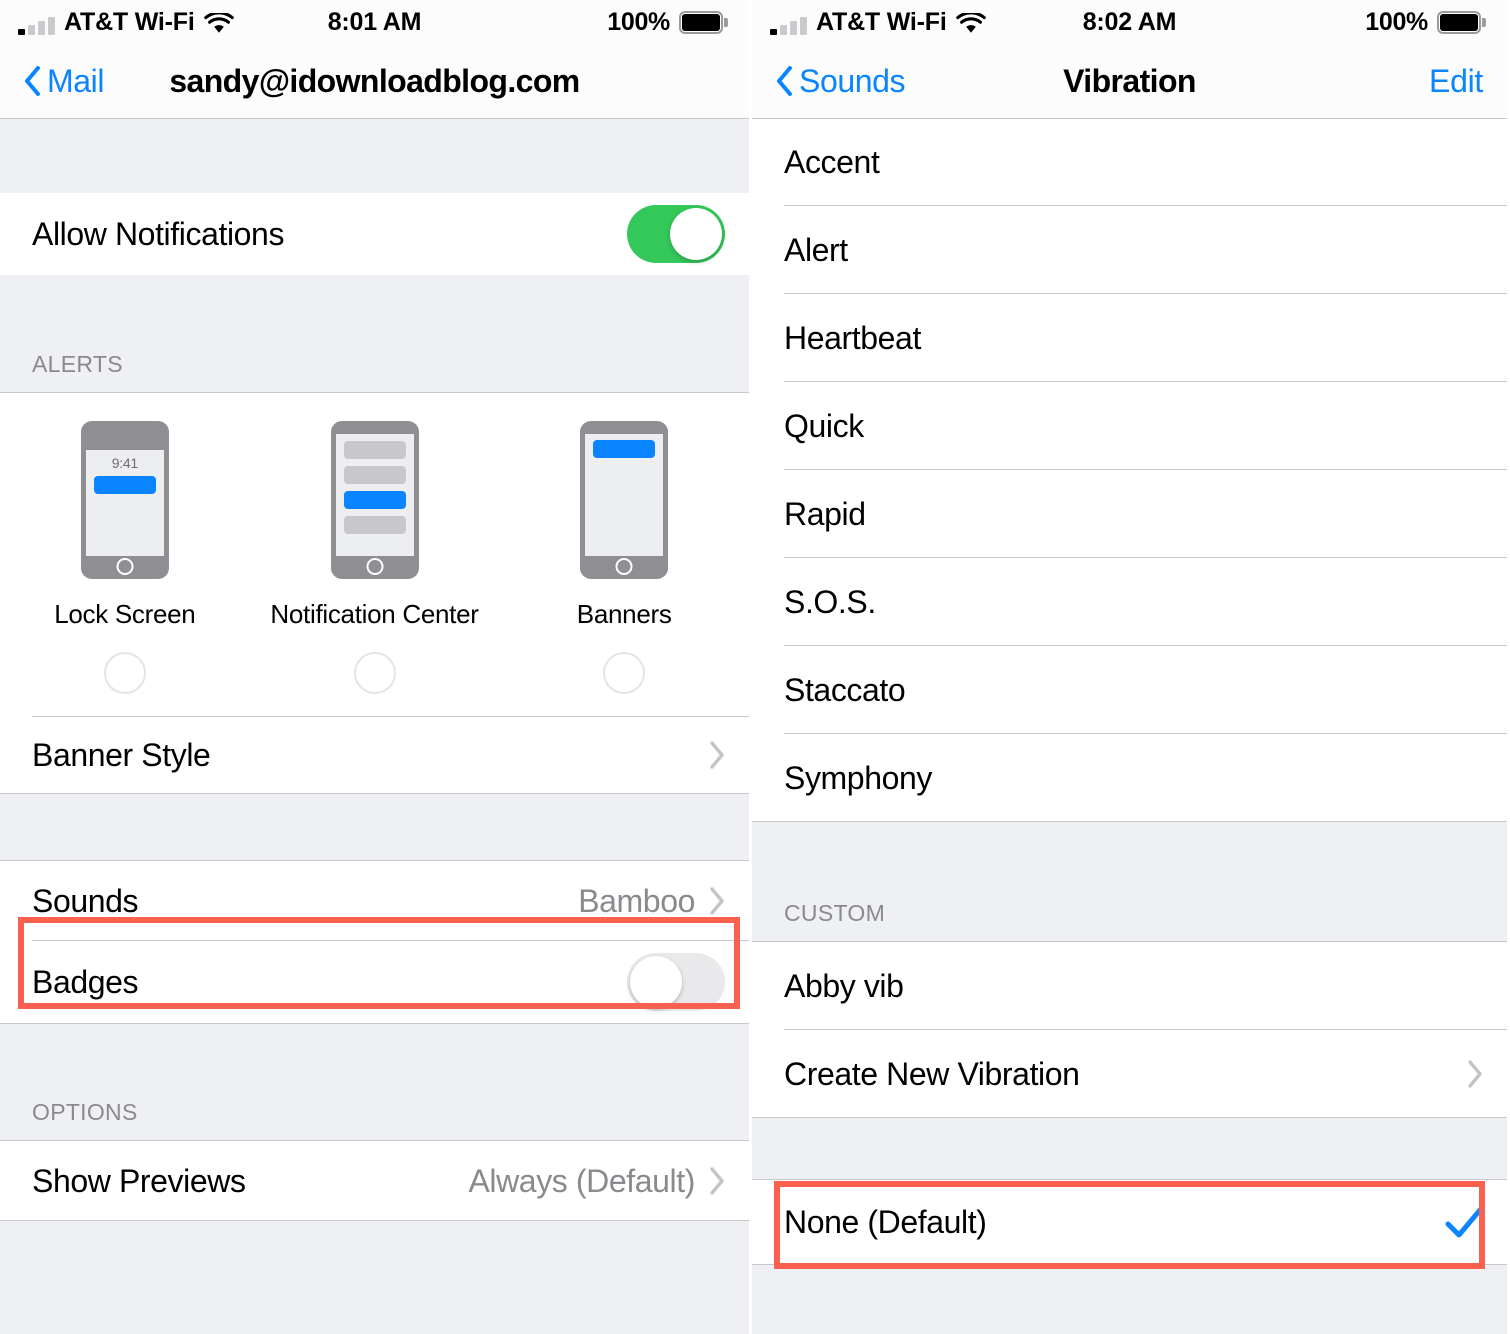  I want to click on row-allow-notifications: Allow Notifications, so click(374, 234).